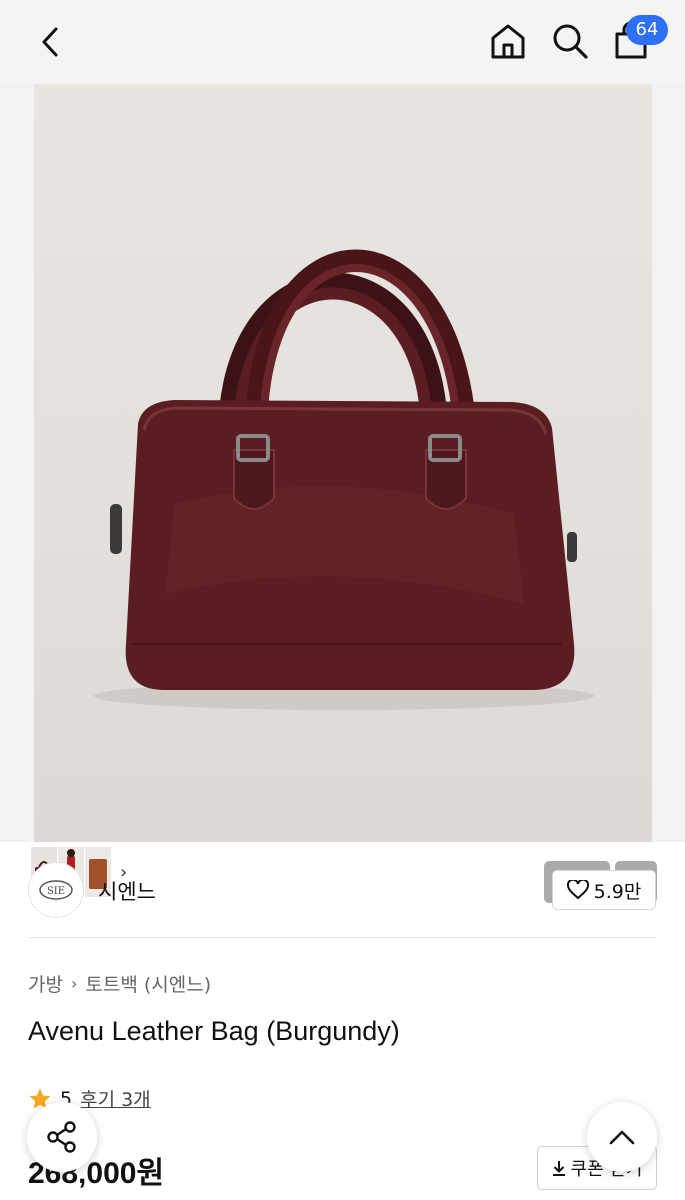 This screenshot has width=685, height=1200. I want to click on breadcrumb-category: 가방, so click(45, 983).